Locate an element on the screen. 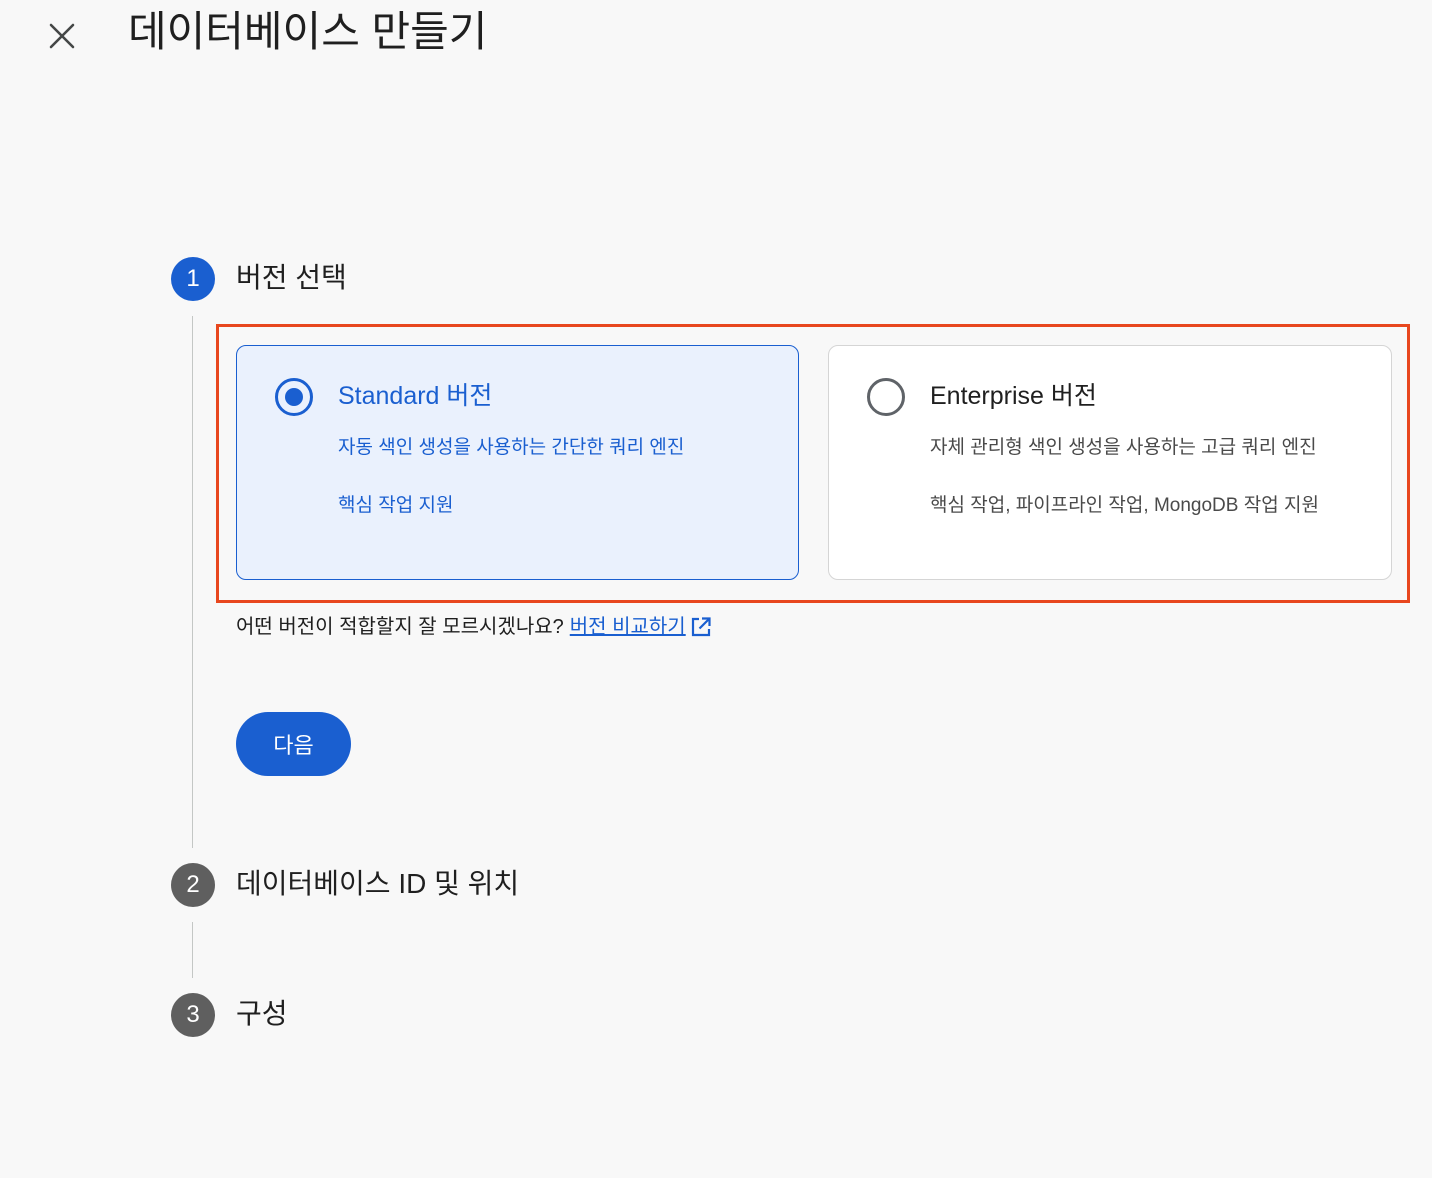  close-button is located at coordinates (62, 36).